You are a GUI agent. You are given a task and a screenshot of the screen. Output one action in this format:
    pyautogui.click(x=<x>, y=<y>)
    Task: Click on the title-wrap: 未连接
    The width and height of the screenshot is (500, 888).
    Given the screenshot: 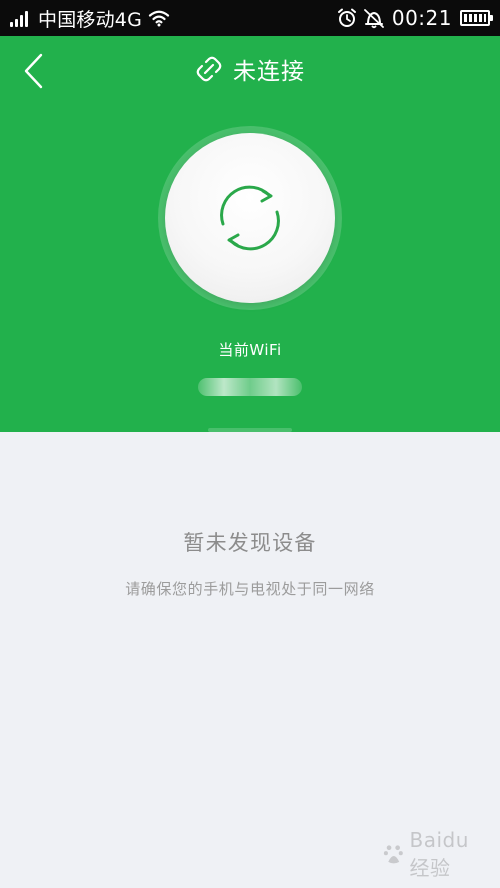 What is the action you would take?
    pyautogui.click(x=250, y=69)
    